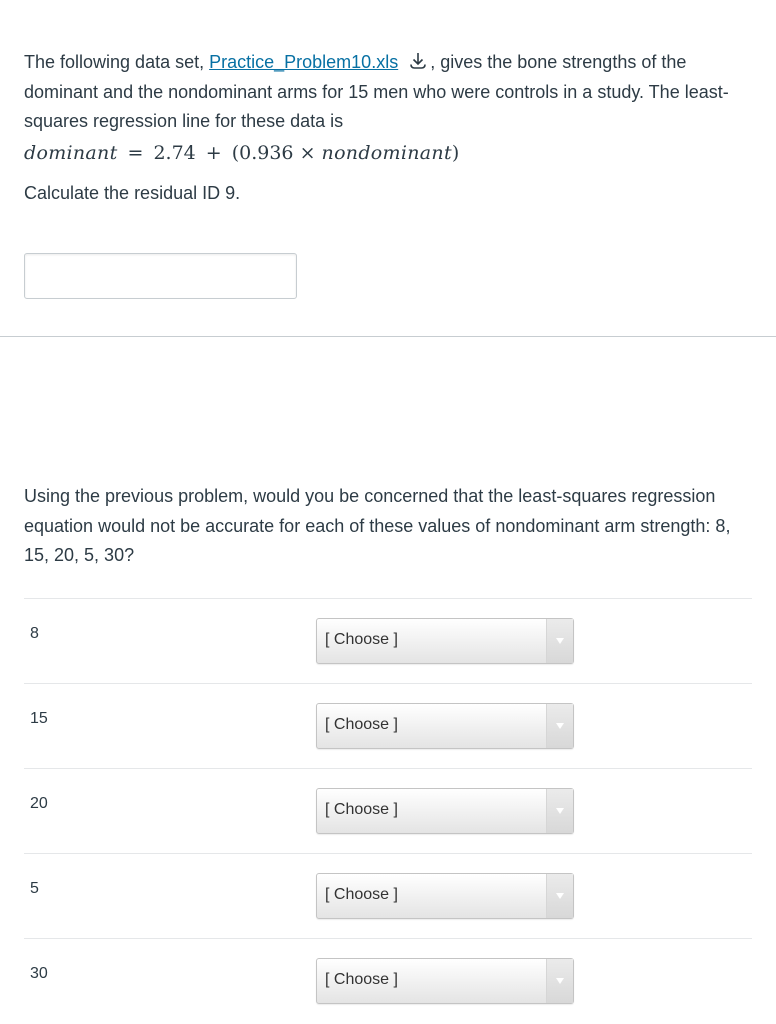 This screenshot has height=1024, width=776. What do you see at coordinates (388, 336) in the screenshot?
I see `question-divider` at bounding box center [388, 336].